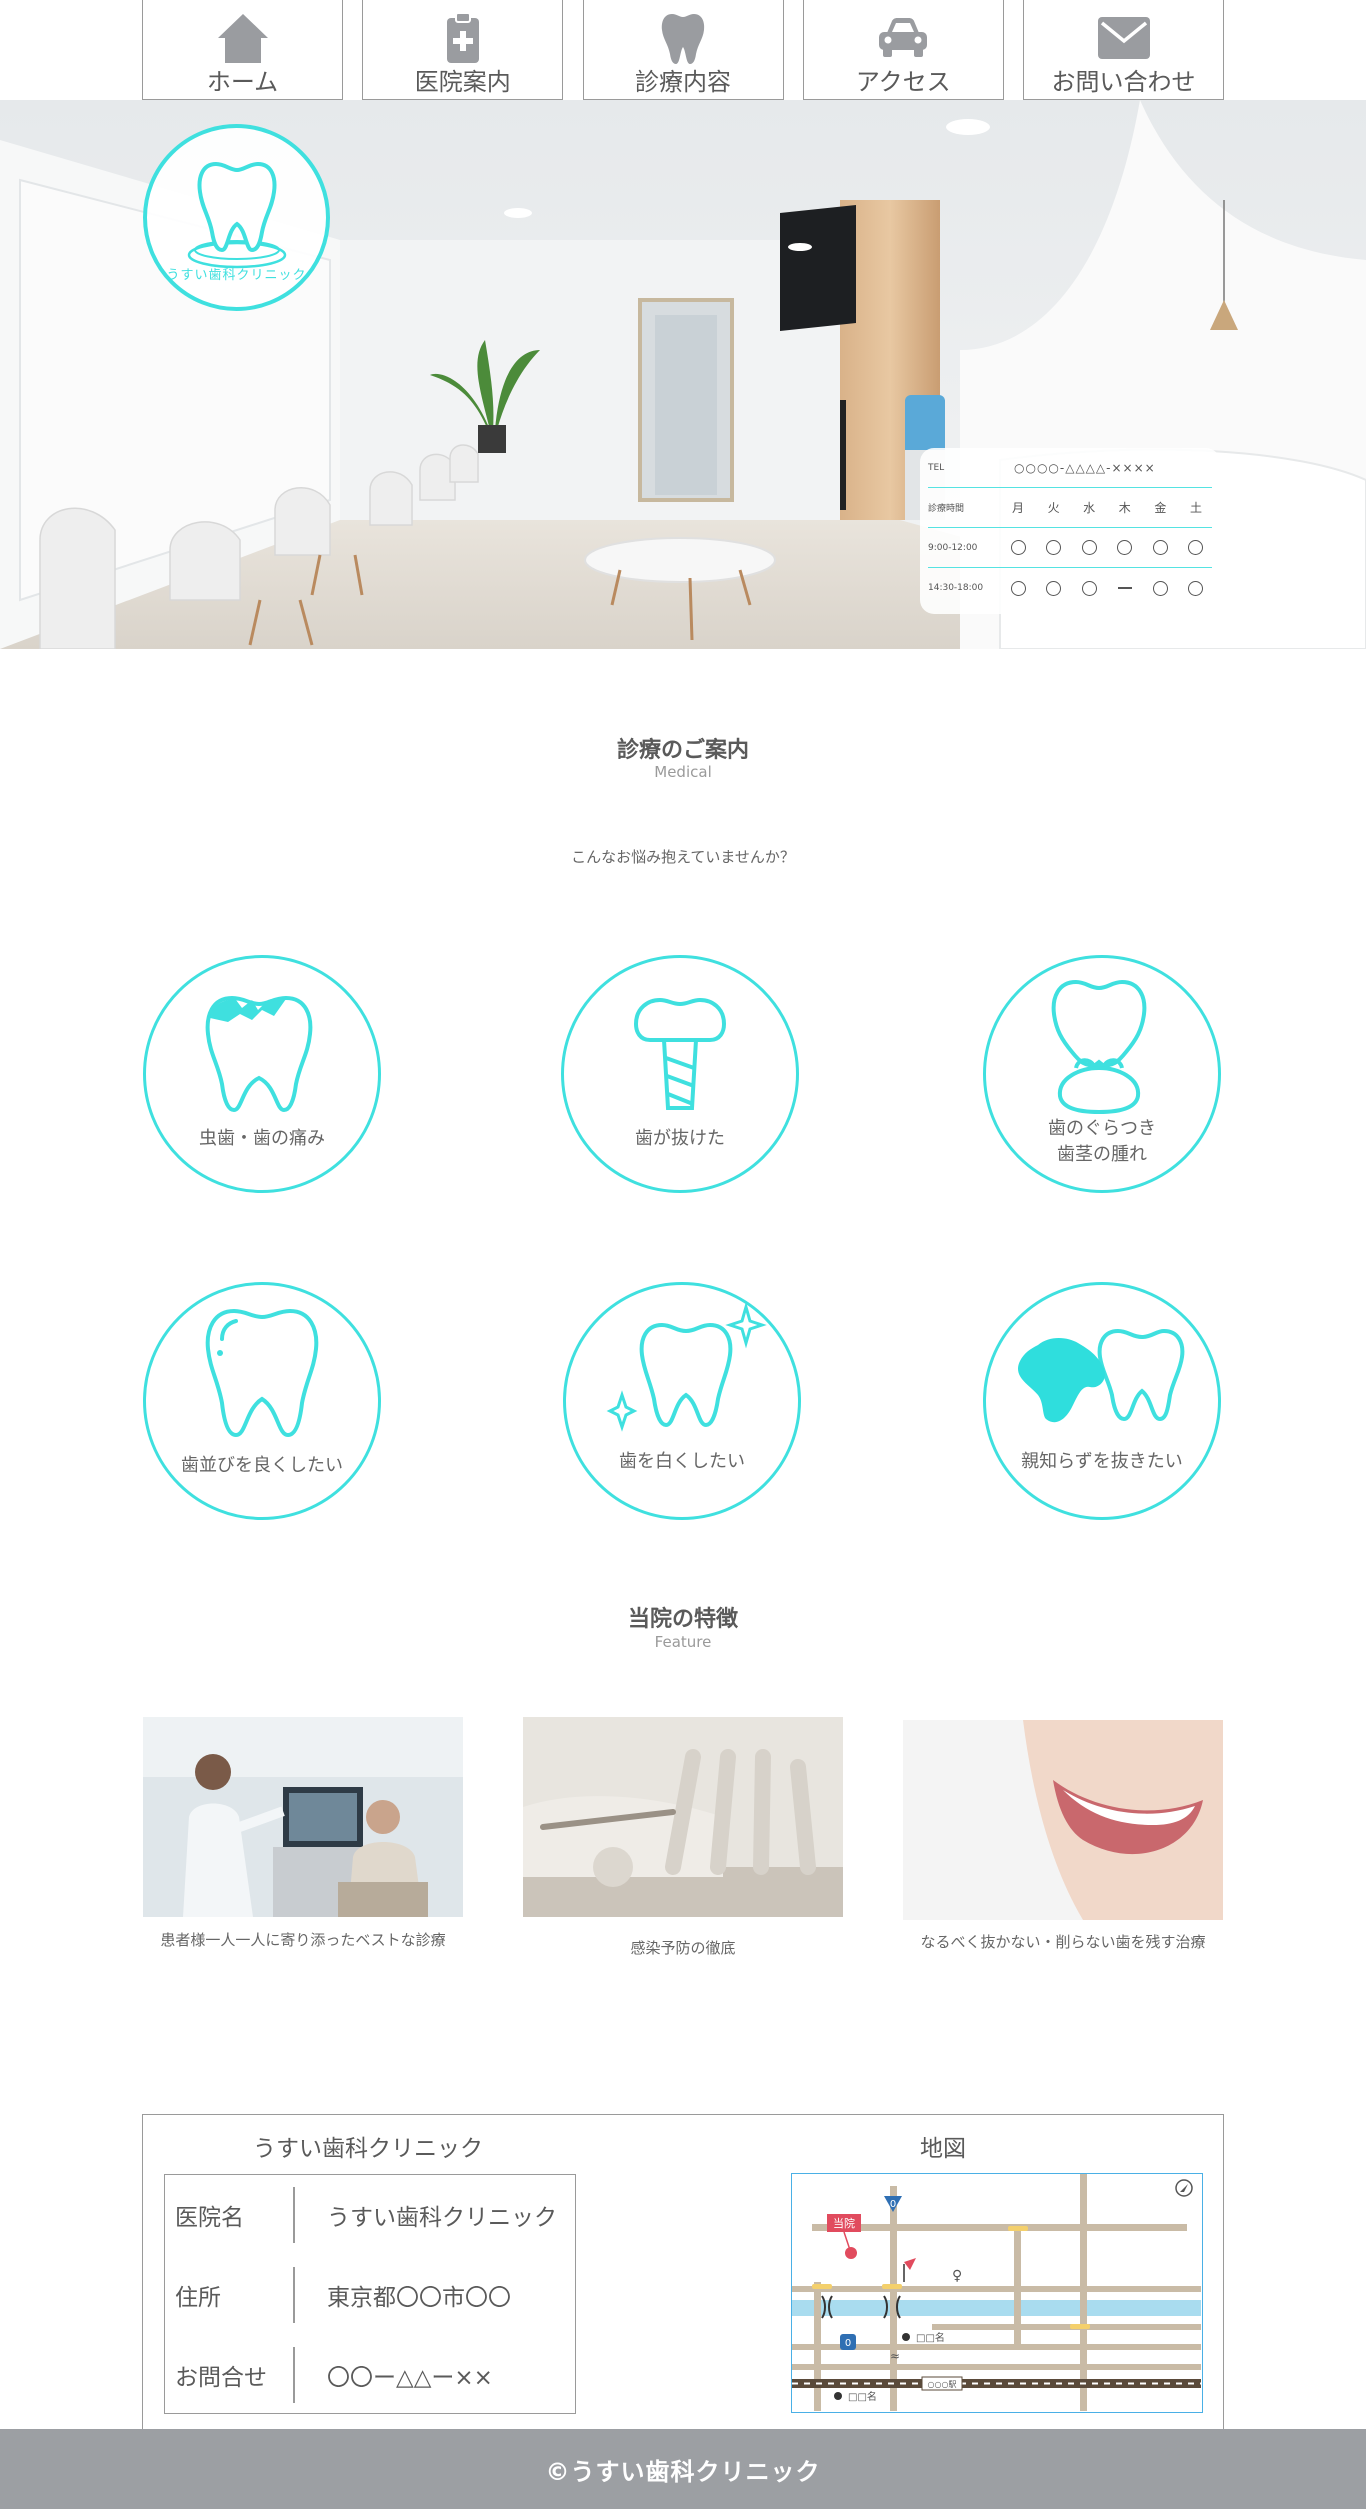 The width and height of the screenshot is (1366, 2509). I want to click on info-value-name: うすい歯科クリニック, so click(442, 2218).